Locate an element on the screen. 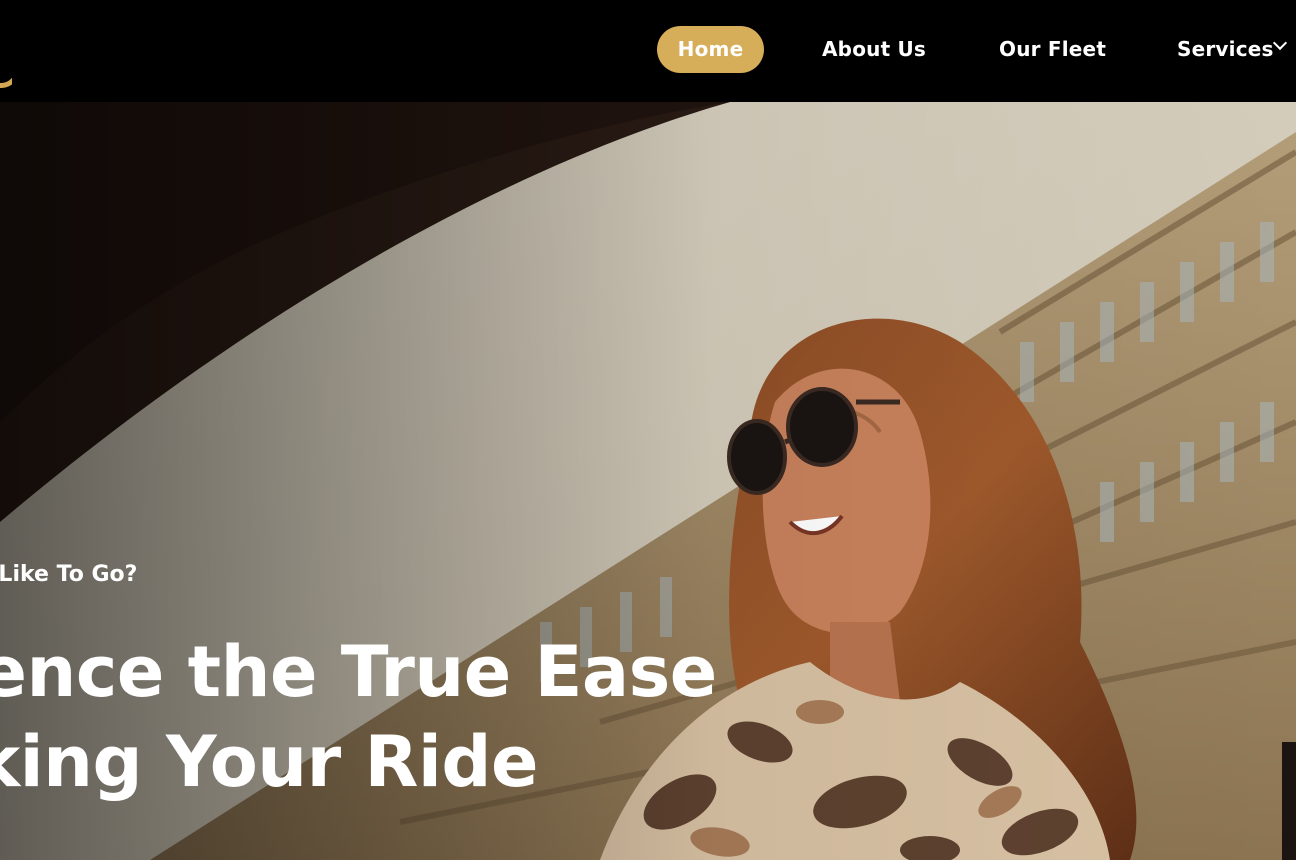 The image size is (1296, 860). nav-services: Services is located at coordinates (1225, 49).